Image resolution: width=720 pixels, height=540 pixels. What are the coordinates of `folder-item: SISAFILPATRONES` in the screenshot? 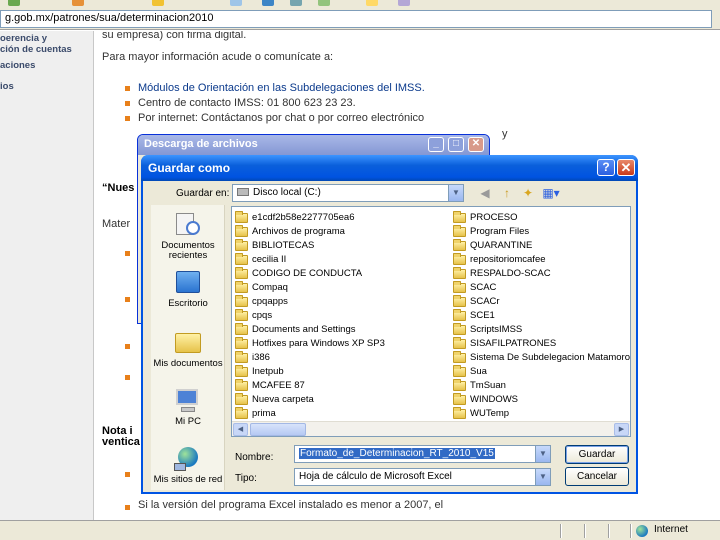 It's located at (504, 343).